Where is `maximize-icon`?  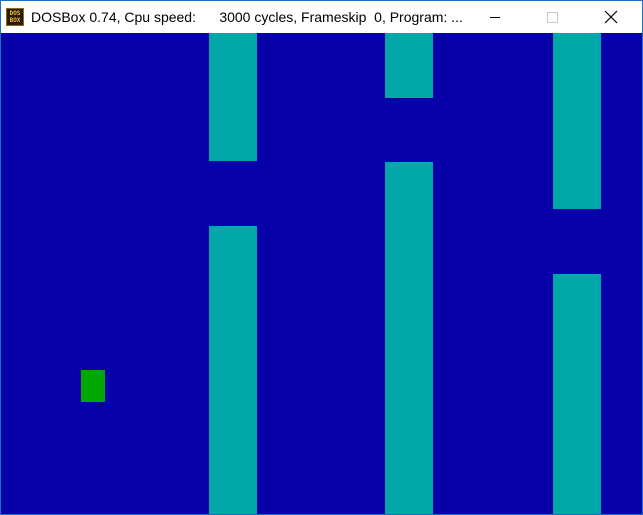 maximize-icon is located at coordinates (552, 17).